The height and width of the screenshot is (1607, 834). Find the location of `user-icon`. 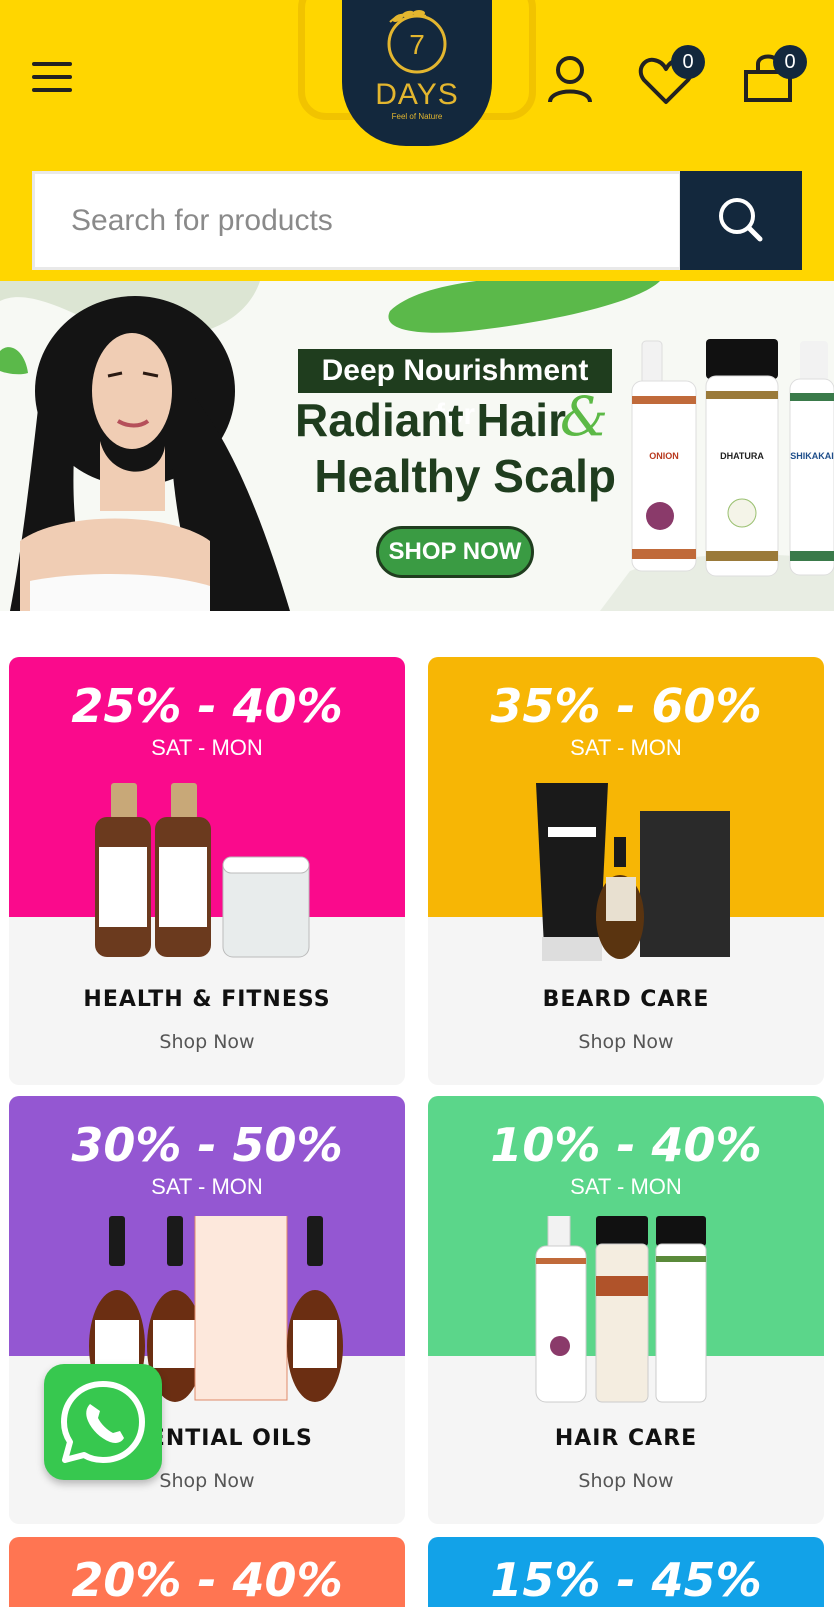

user-icon is located at coordinates (570, 80).